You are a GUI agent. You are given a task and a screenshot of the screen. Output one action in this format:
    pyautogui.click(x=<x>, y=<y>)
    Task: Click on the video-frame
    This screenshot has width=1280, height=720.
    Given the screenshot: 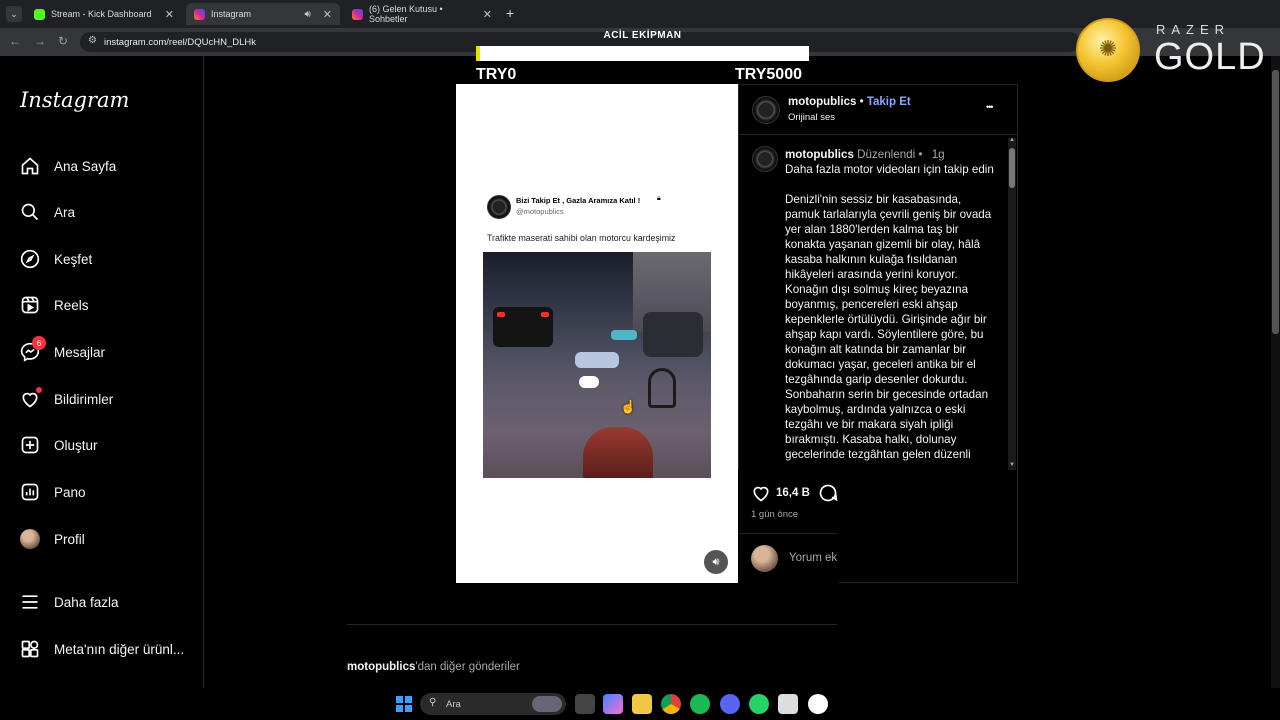 What is the action you would take?
    pyautogui.click(x=597, y=365)
    